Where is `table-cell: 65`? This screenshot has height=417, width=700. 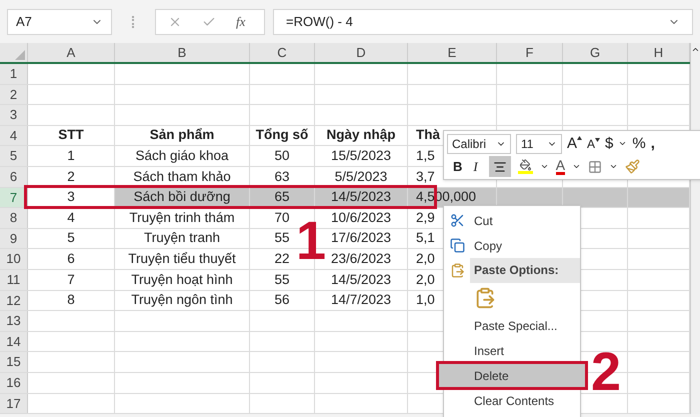 table-cell: 65 is located at coordinates (282, 198).